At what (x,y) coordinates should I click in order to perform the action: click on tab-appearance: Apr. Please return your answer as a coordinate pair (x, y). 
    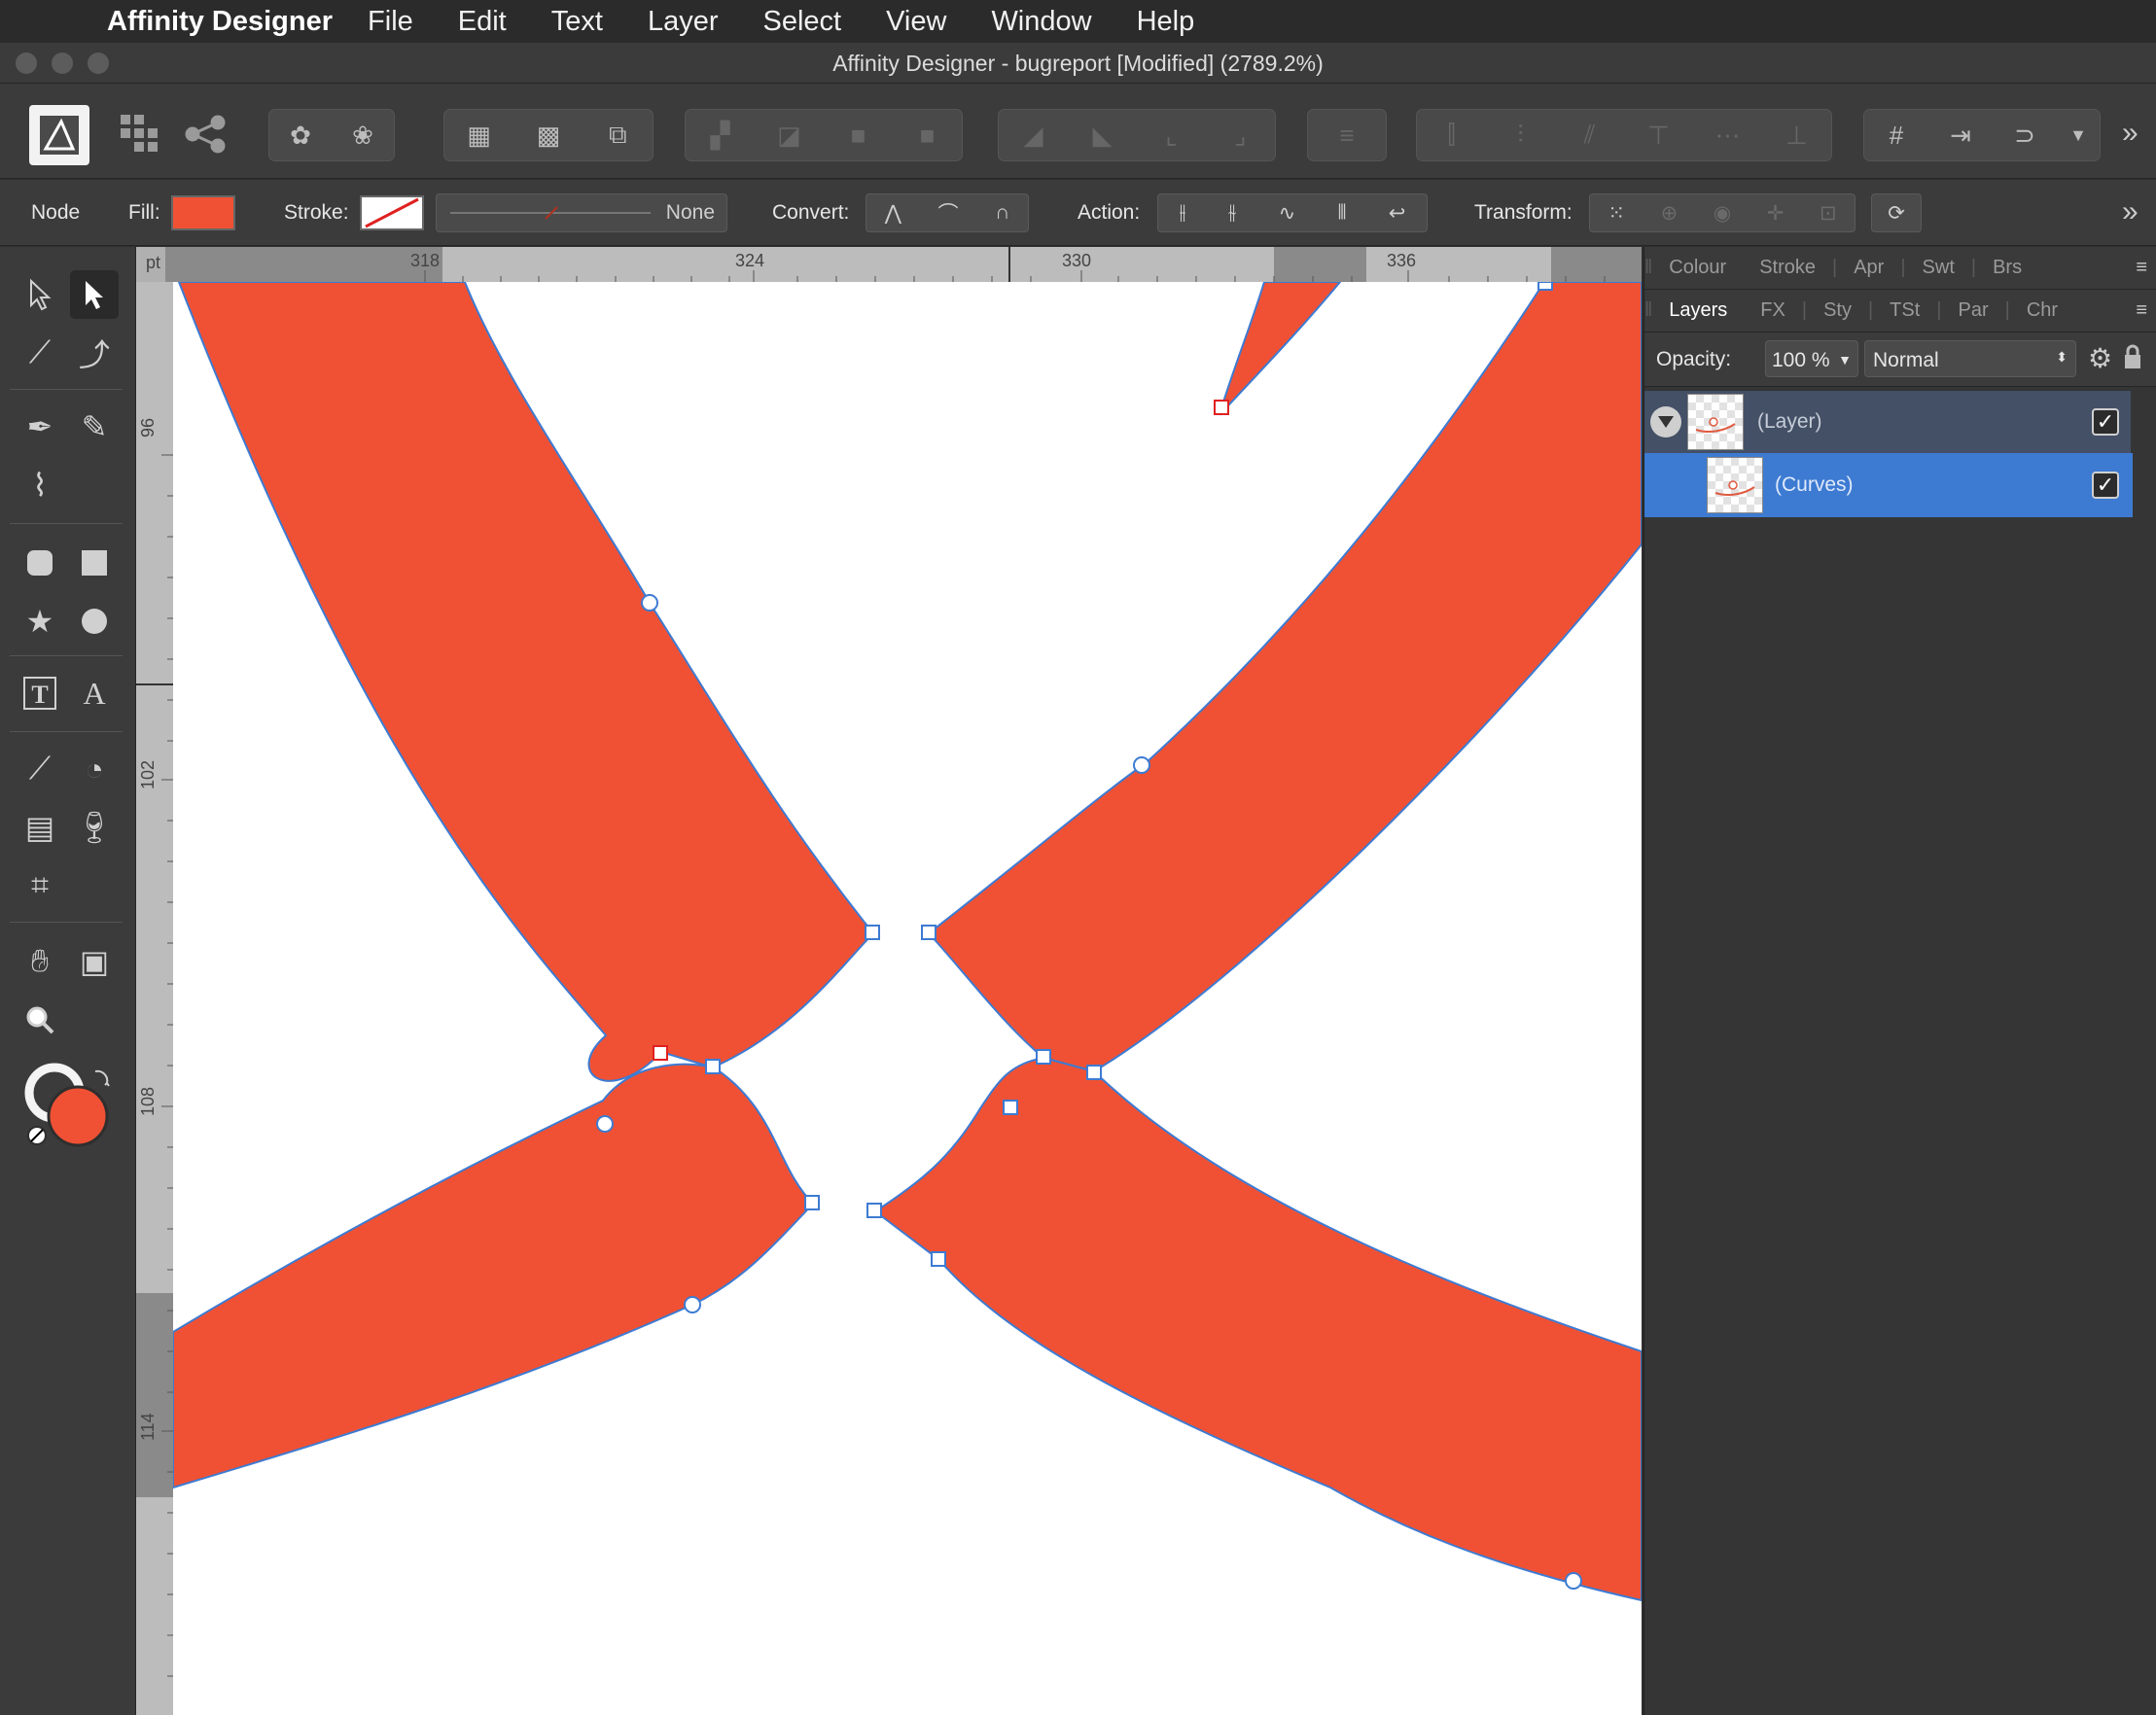
    Looking at the image, I should click on (1868, 268).